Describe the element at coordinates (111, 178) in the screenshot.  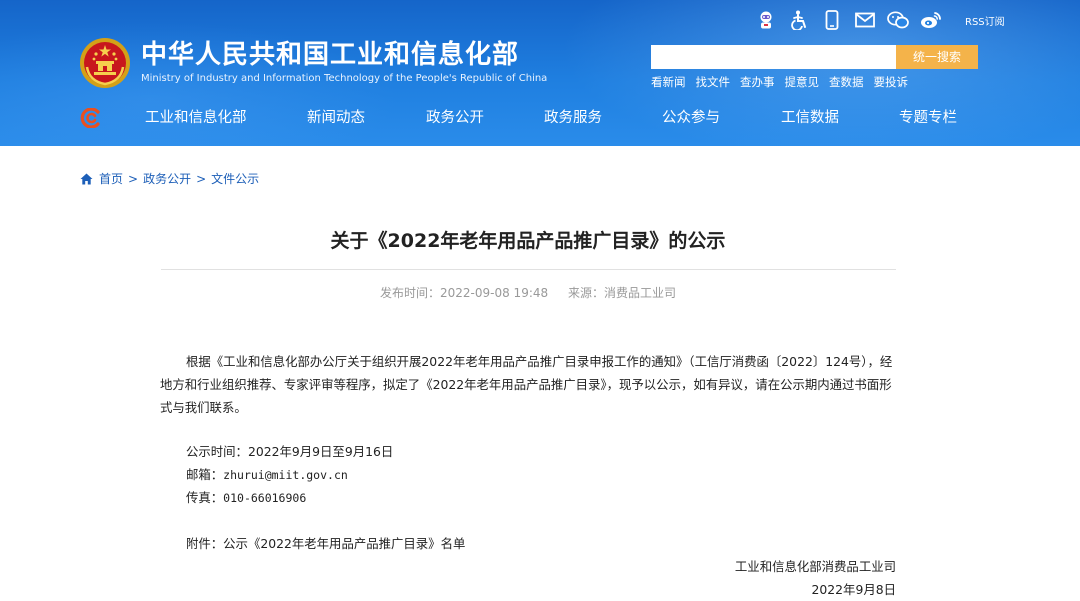
I see `breadcrumb-home: 首页` at that location.